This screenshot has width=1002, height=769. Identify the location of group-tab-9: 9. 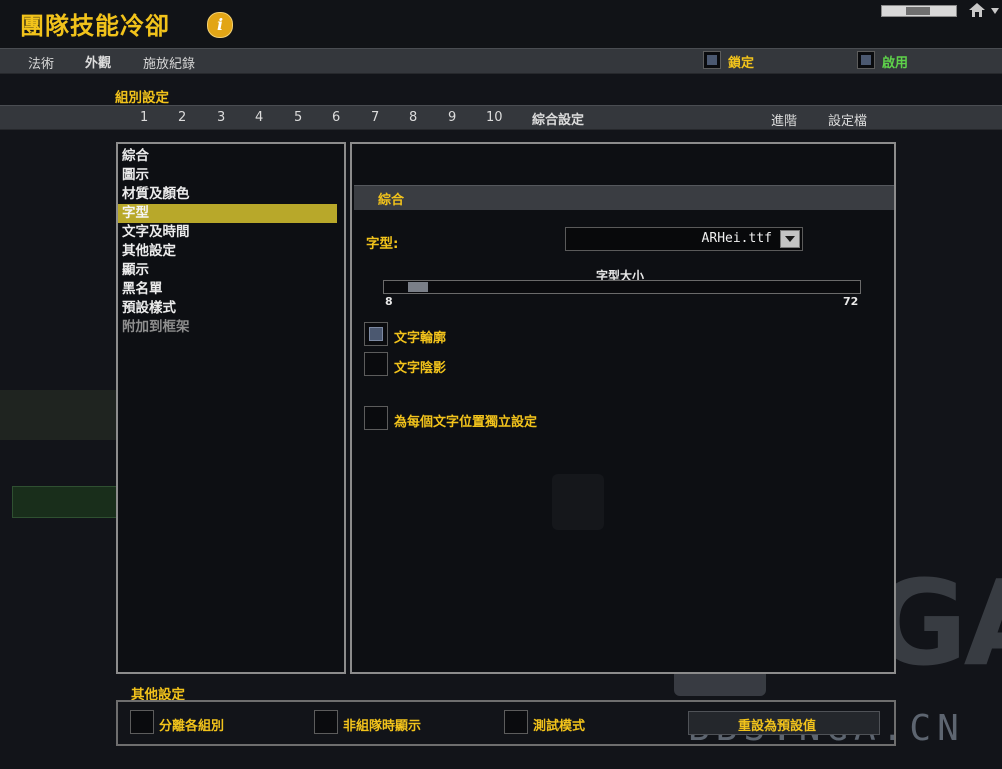
(452, 117).